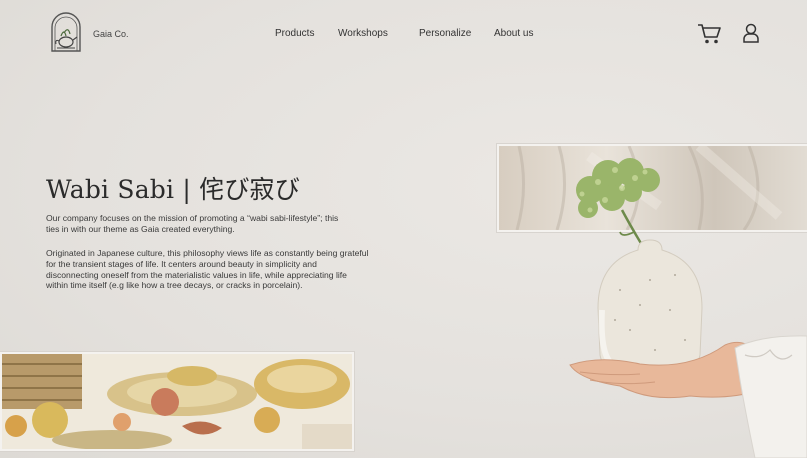 The width and height of the screenshot is (807, 458). I want to click on cart-icon, so click(709, 34).